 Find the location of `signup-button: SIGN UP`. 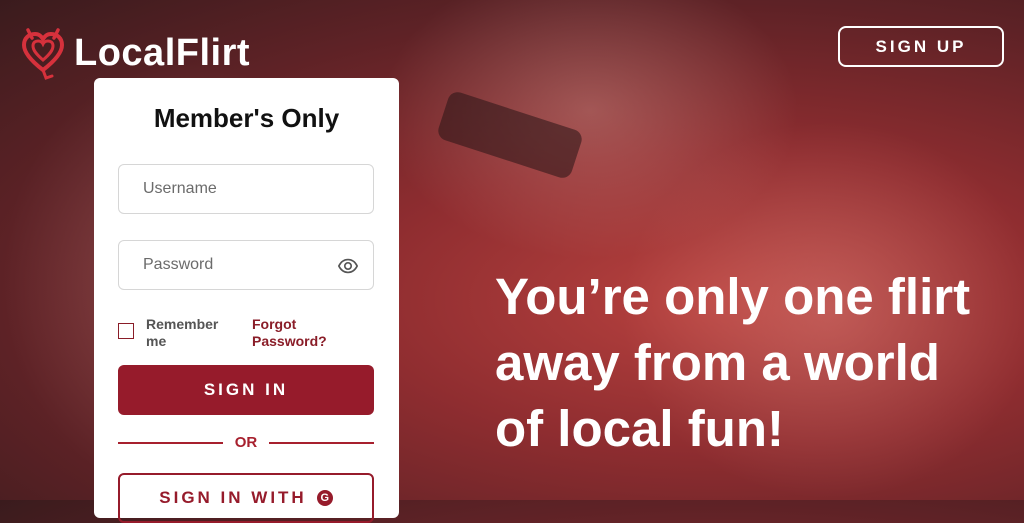

signup-button: SIGN UP is located at coordinates (921, 46).